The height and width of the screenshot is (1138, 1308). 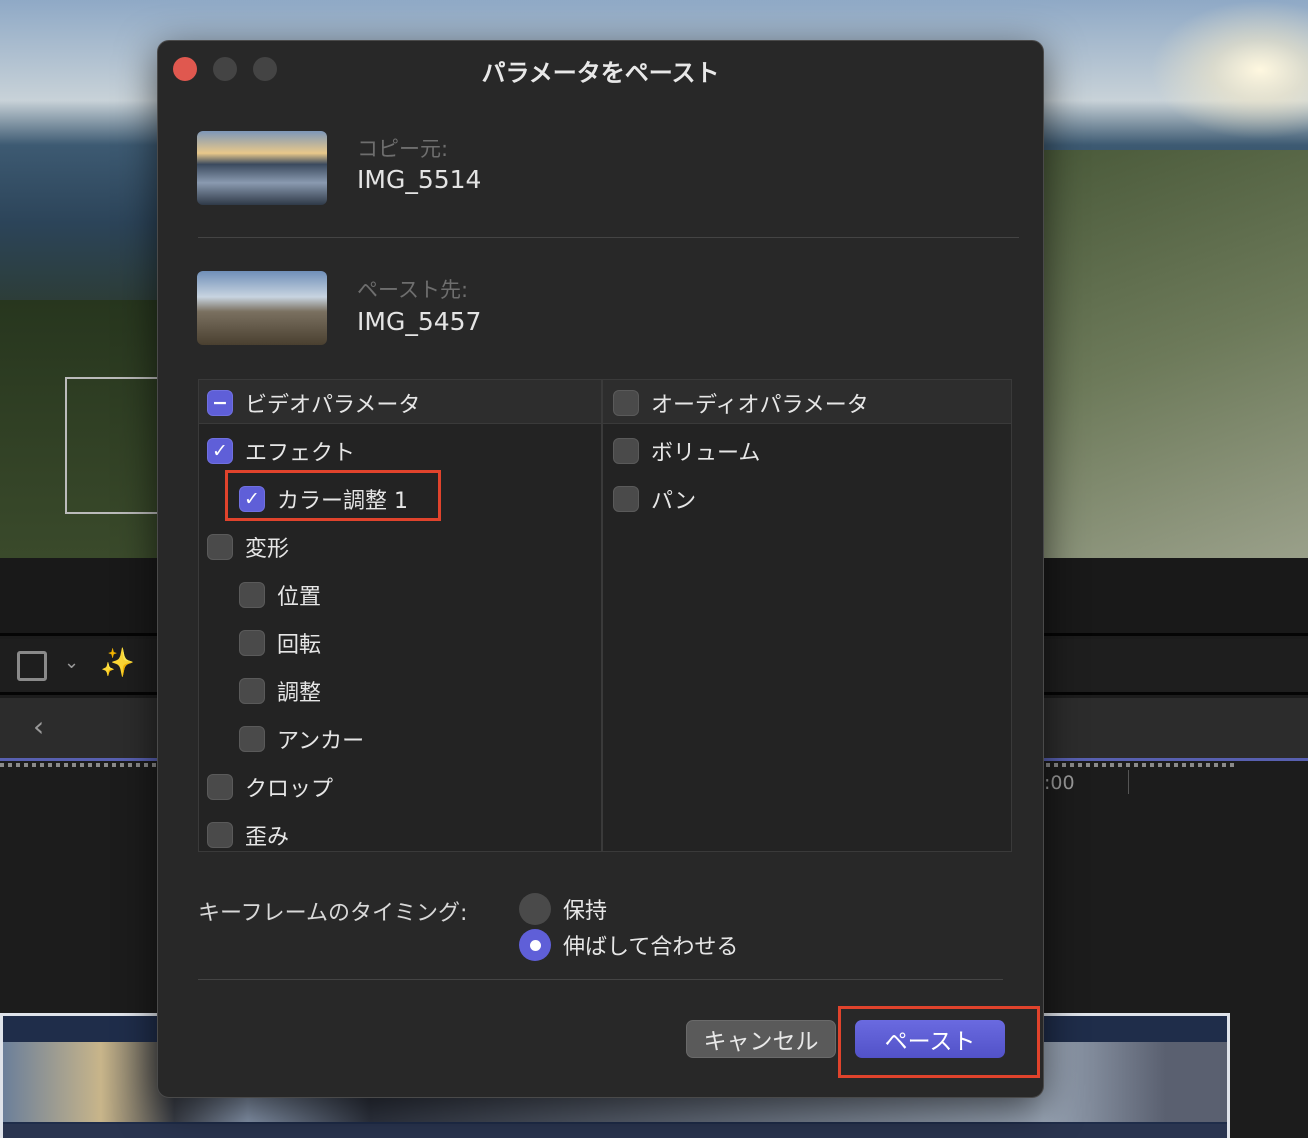 I want to click on chevron-down-icon: ⌄, so click(x=71, y=662).